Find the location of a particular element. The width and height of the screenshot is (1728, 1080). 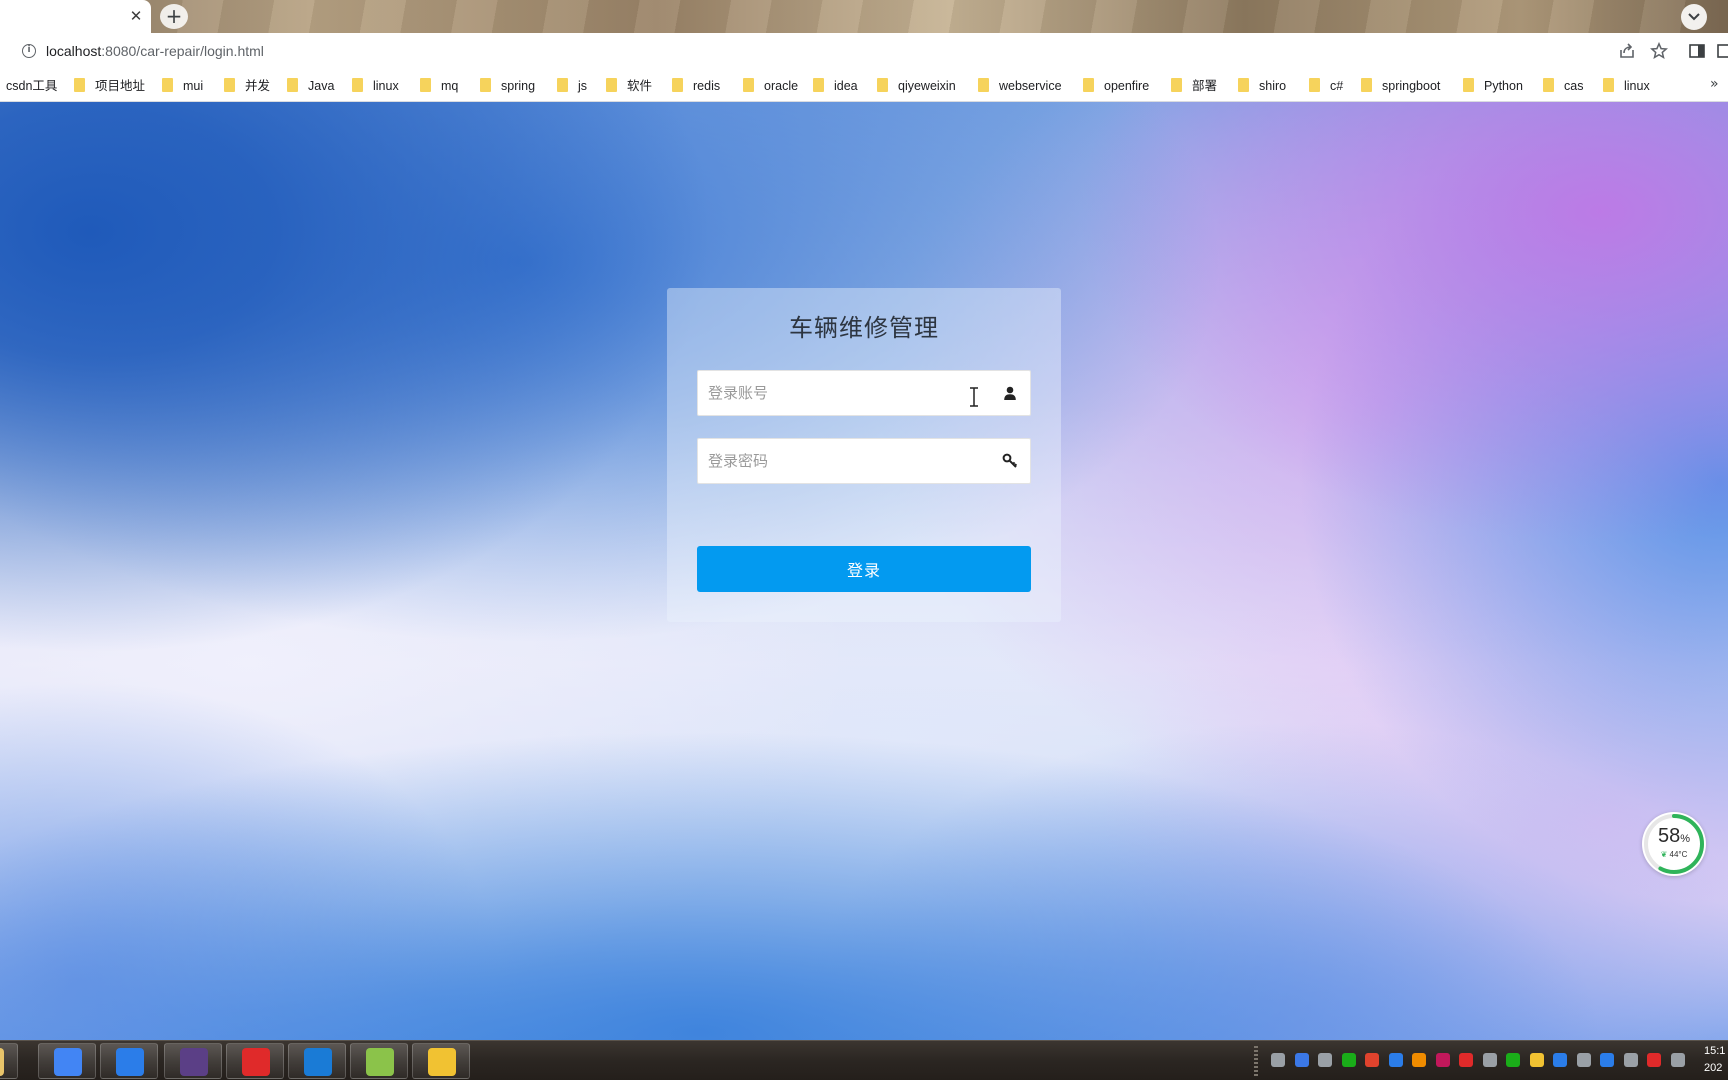

chrome-icon is located at coordinates (68, 1062).